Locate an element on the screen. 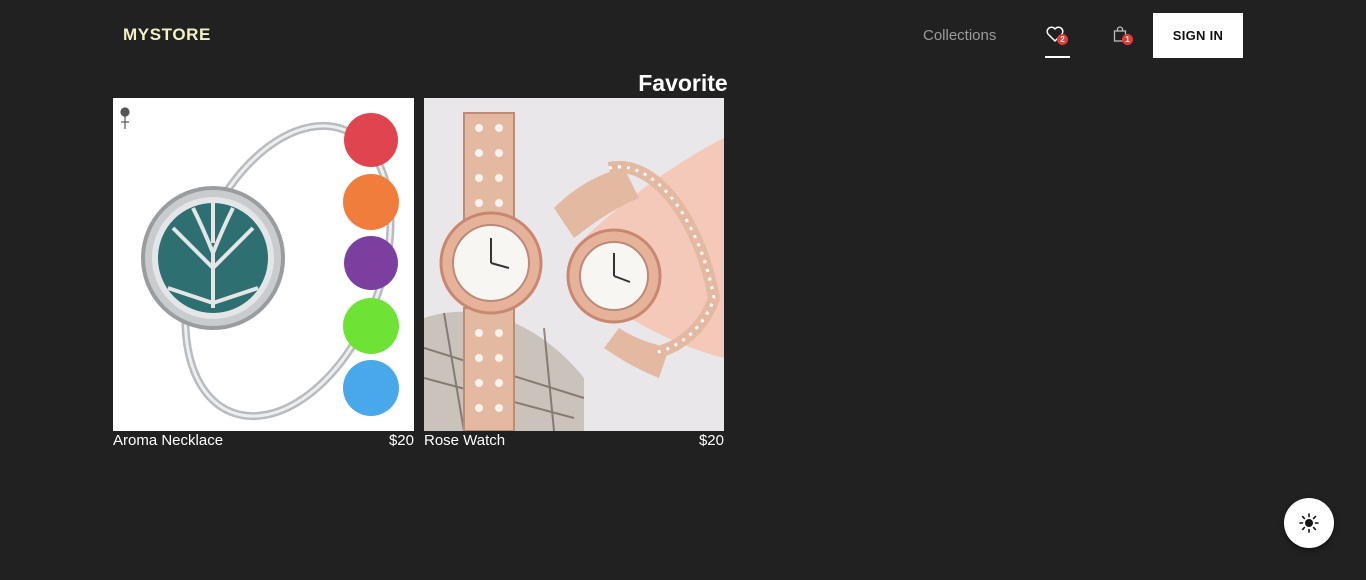  product-name: Aroma Necklace is located at coordinates (168, 440).